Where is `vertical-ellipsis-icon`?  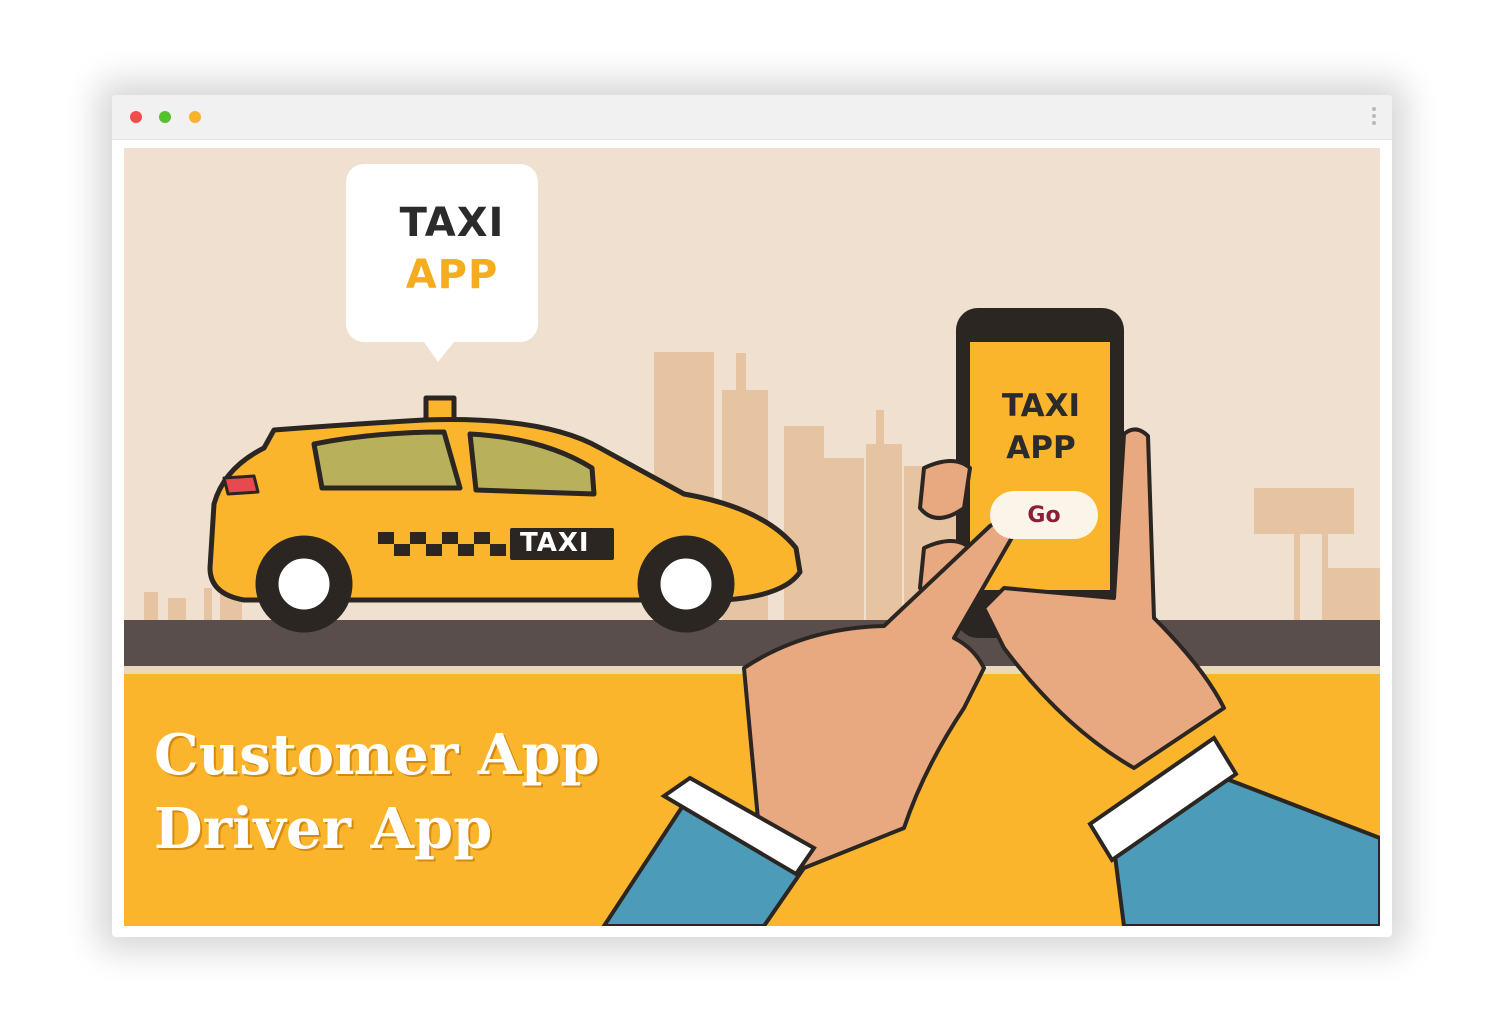 vertical-ellipsis-icon is located at coordinates (1374, 117).